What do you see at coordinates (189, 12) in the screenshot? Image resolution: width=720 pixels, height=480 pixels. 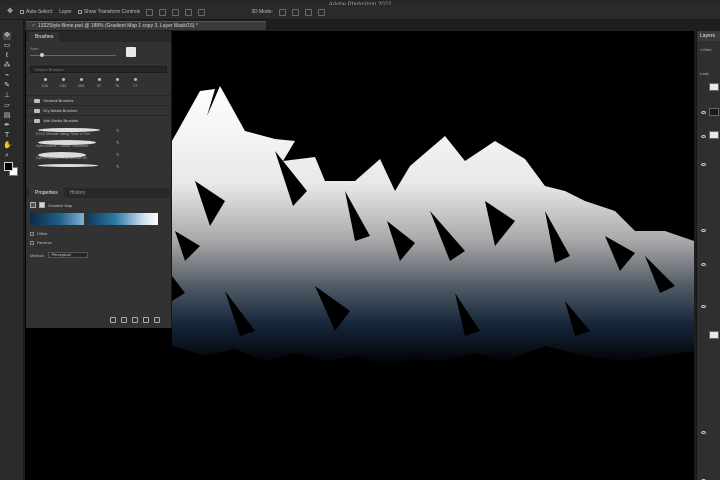 I see `distribute-button` at bounding box center [189, 12].